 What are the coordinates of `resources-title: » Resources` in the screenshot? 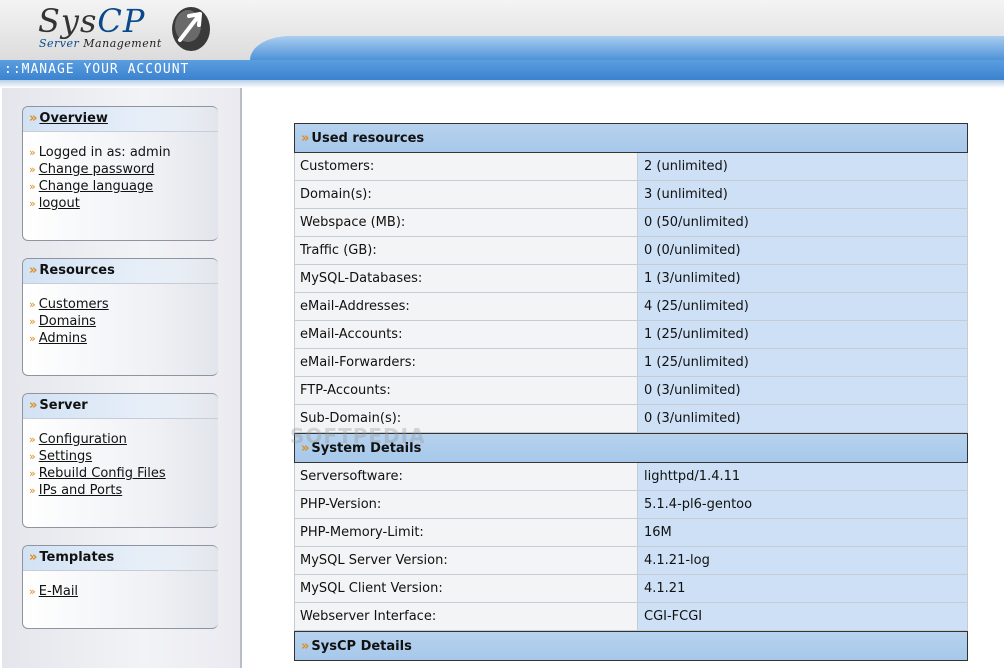 It's located at (120, 271).